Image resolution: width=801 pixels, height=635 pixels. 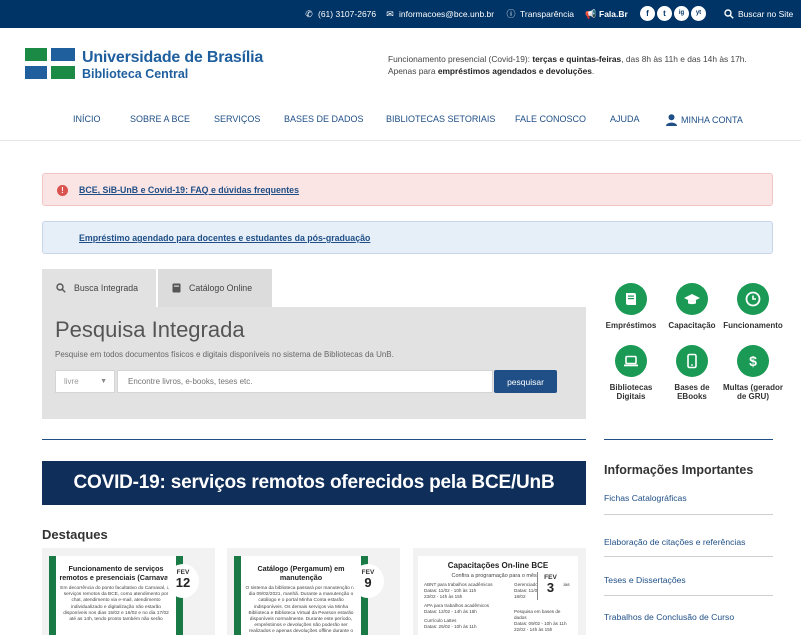 I want to click on schedule-line: Datas: 25/02 - 10h às 11h, so click(x=450, y=626).